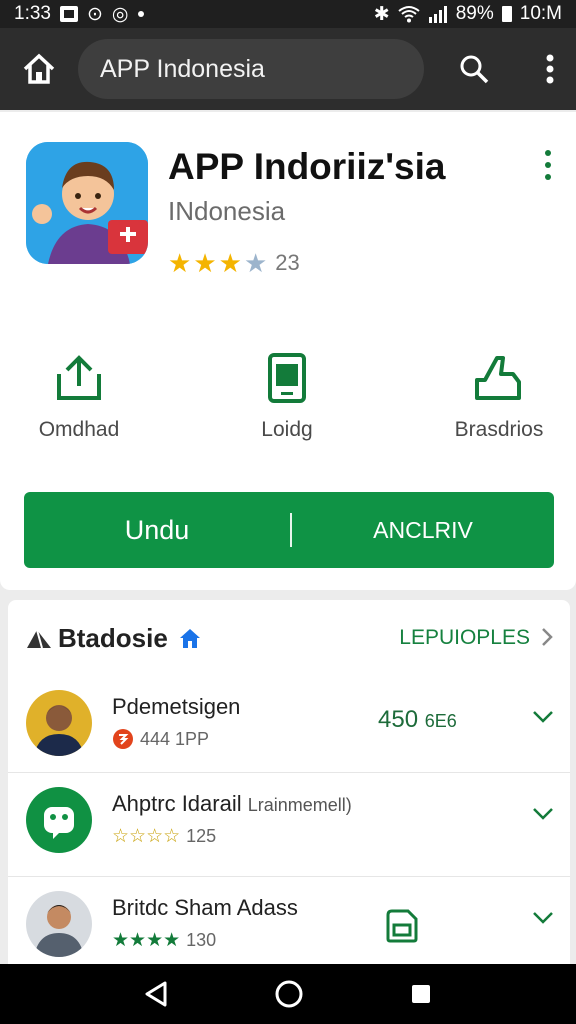  What do you see at coordinates (409, 14) in the screenshot?
I see `wifi-icon` at bounding box center [409, 14].